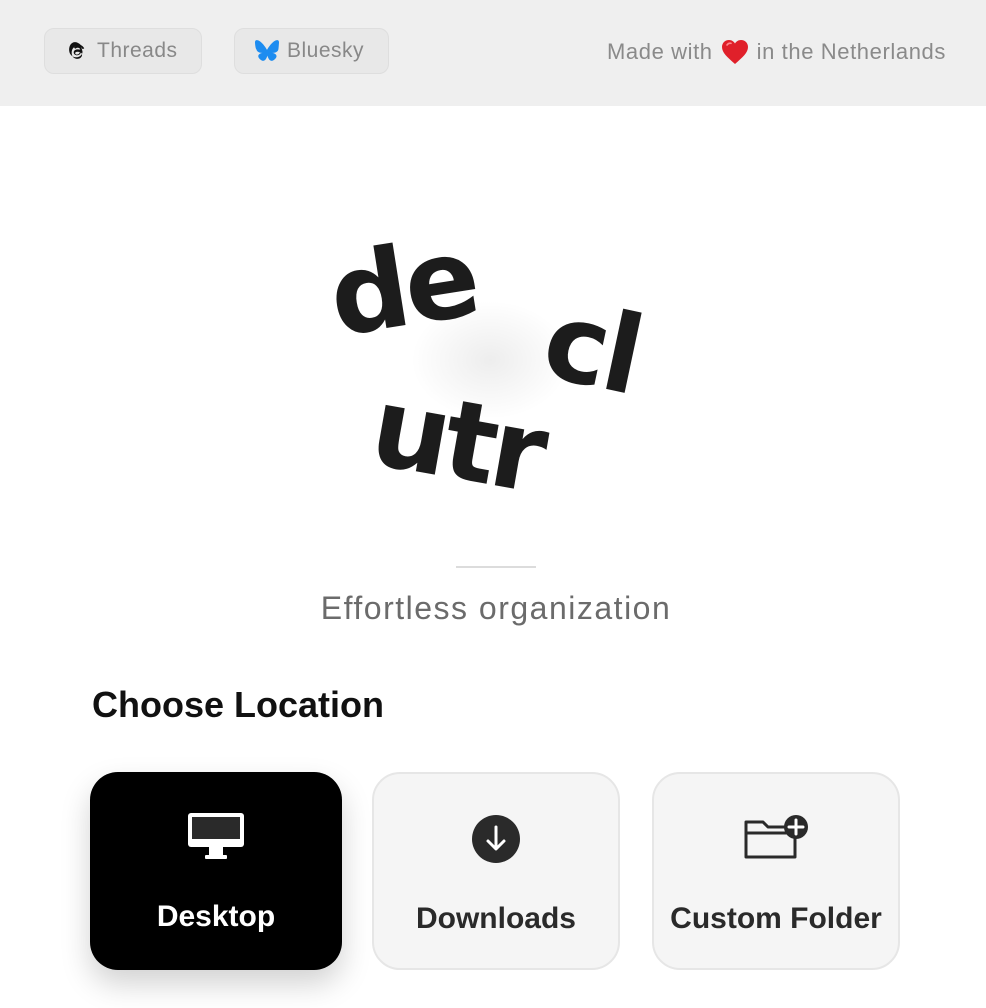 The width and height of the screenshot is (986, 1008). I want to click on made-with-suffix: in the Netherlands, so click(851, 51).